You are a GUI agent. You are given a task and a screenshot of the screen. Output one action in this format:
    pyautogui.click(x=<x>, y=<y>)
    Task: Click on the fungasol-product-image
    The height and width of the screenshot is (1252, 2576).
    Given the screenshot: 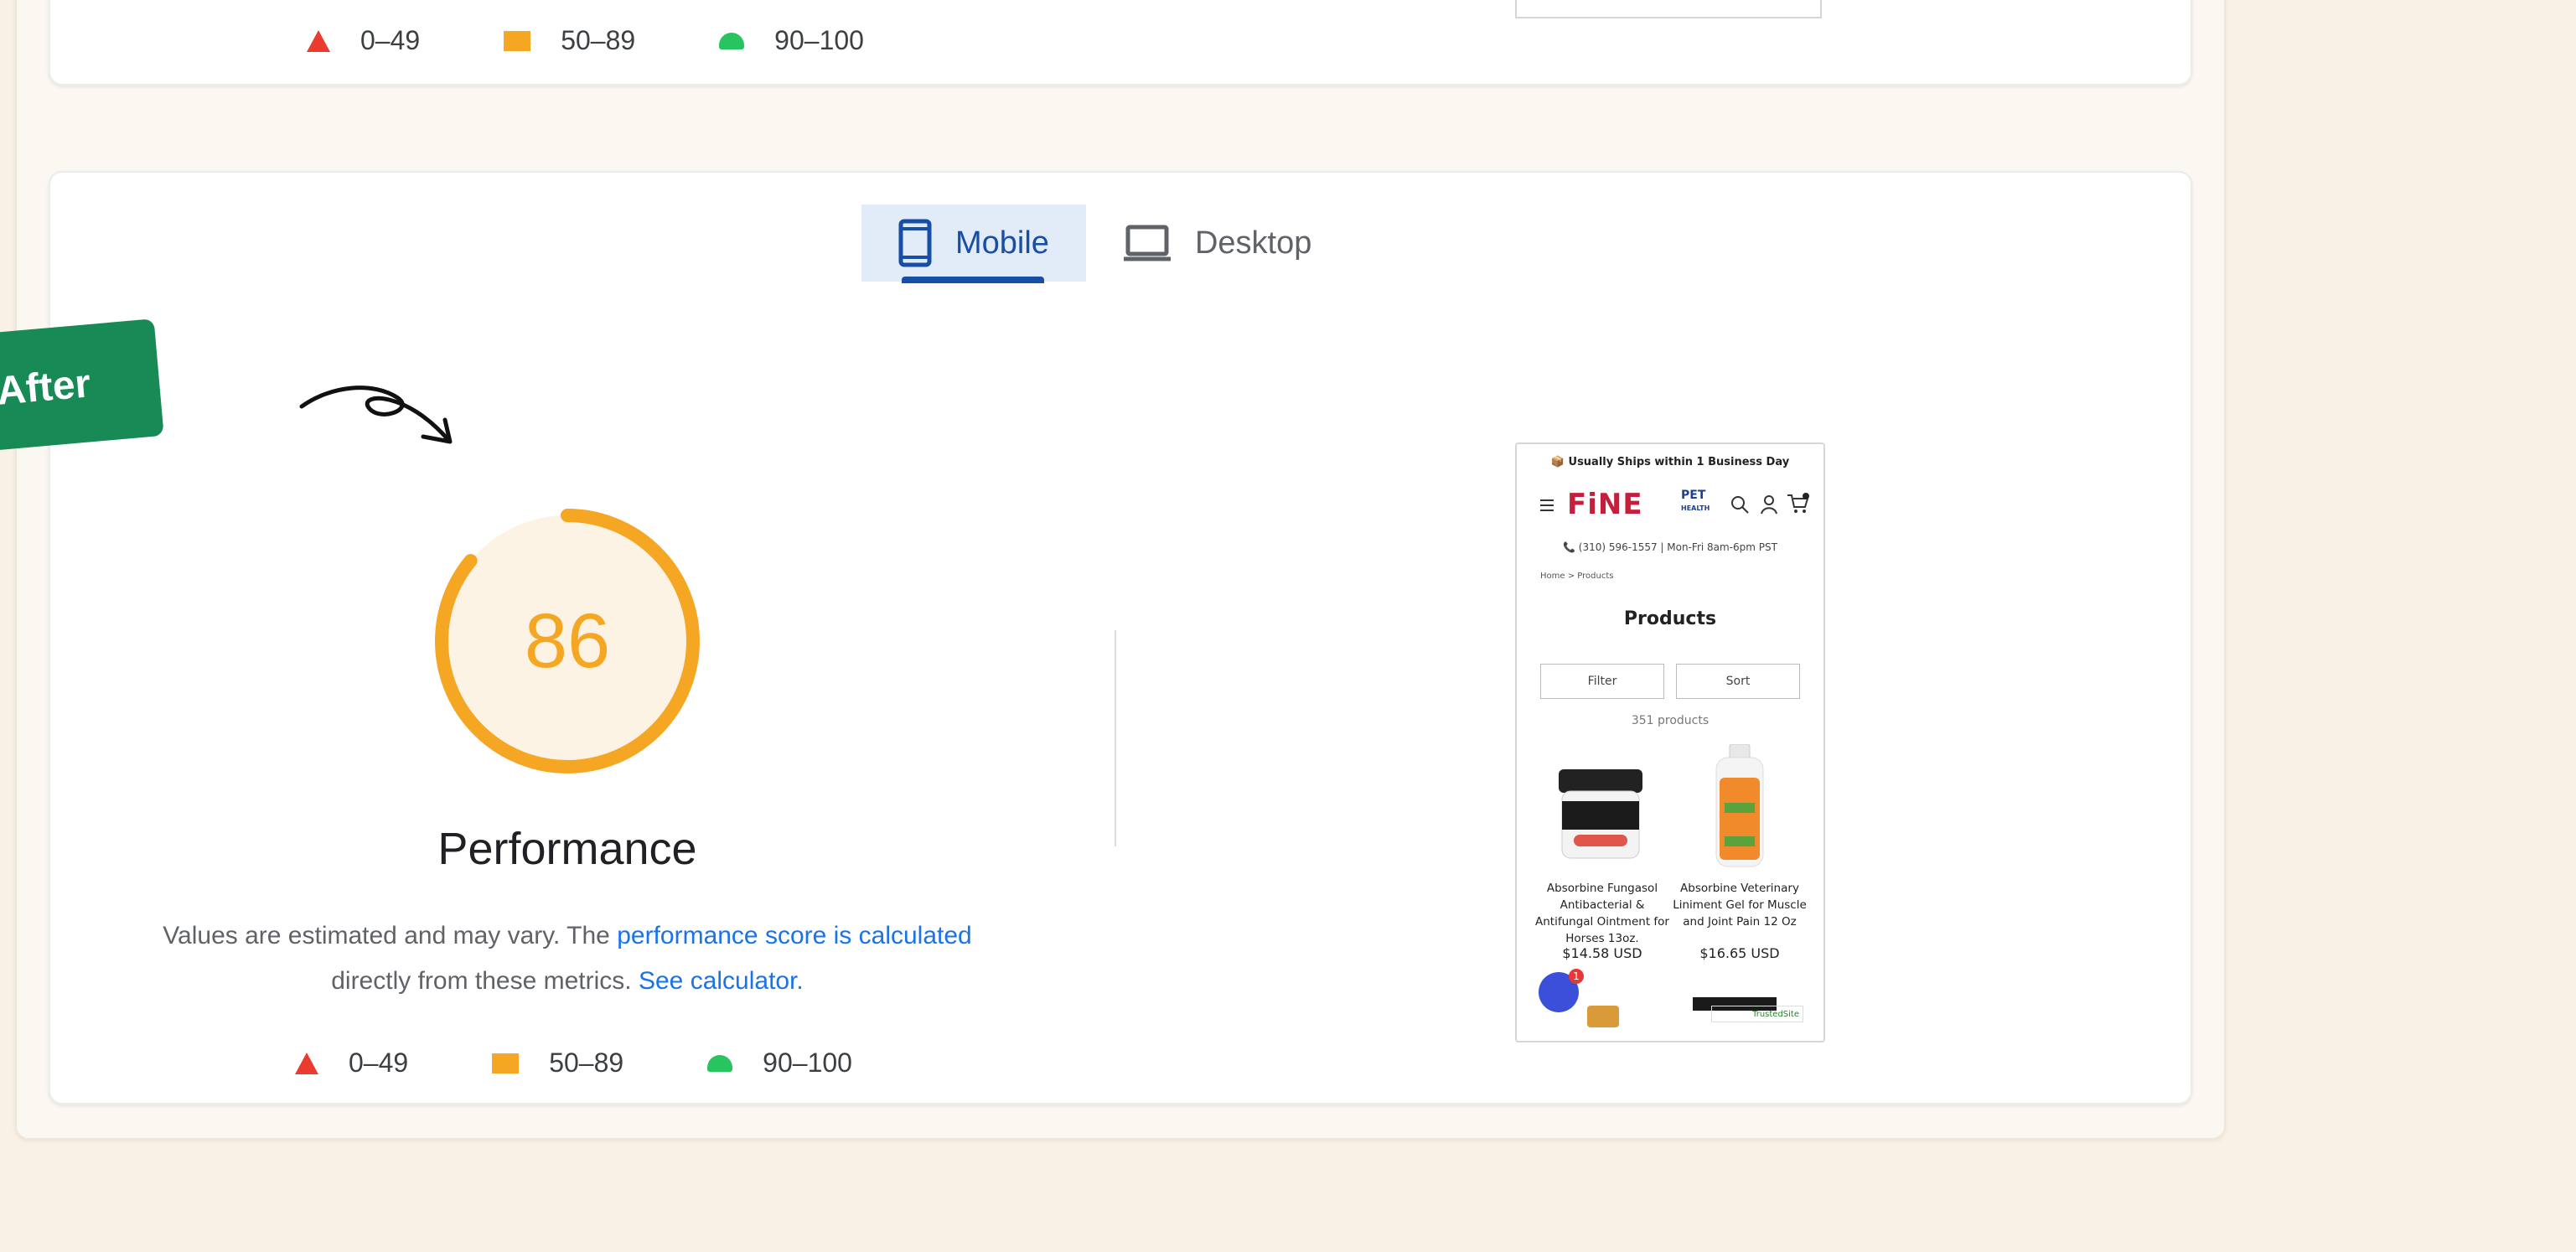 What is the action you would take?
    pyautogui.click(x=1600, y=814)
    